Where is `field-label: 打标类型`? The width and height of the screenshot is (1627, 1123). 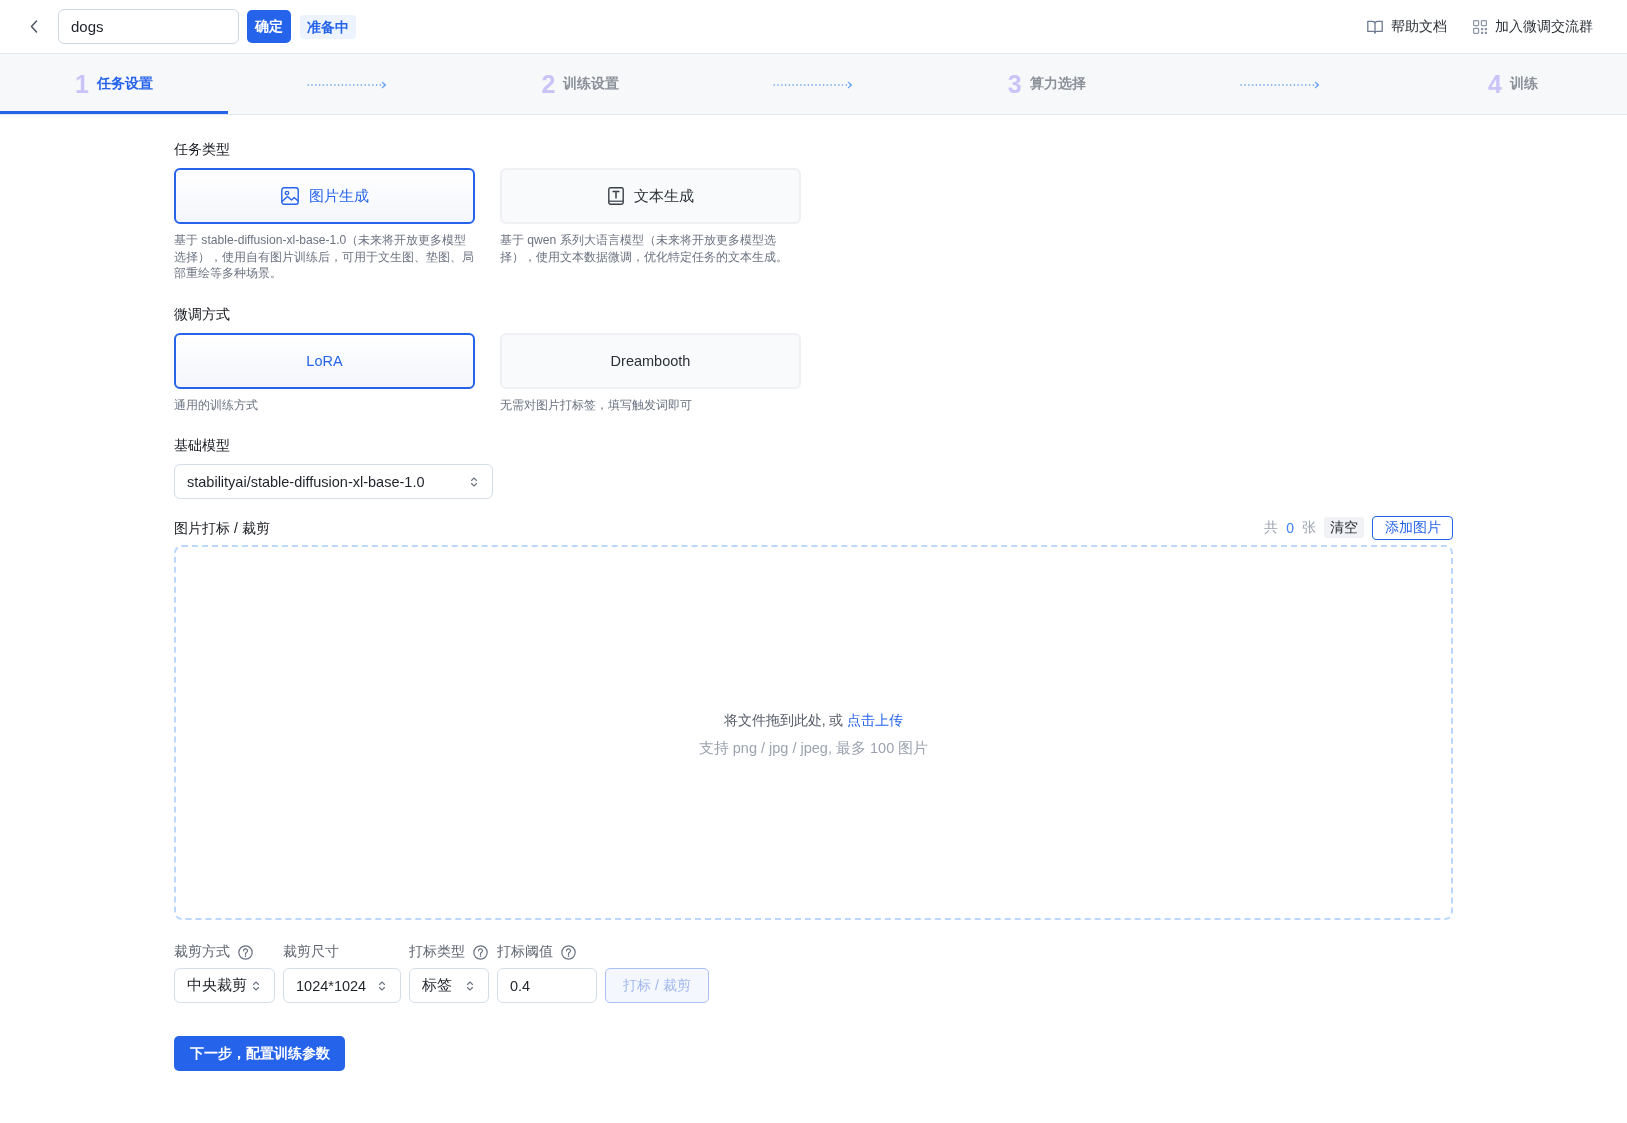 field-label: 打标类型 is located at coordinates (437, 952).